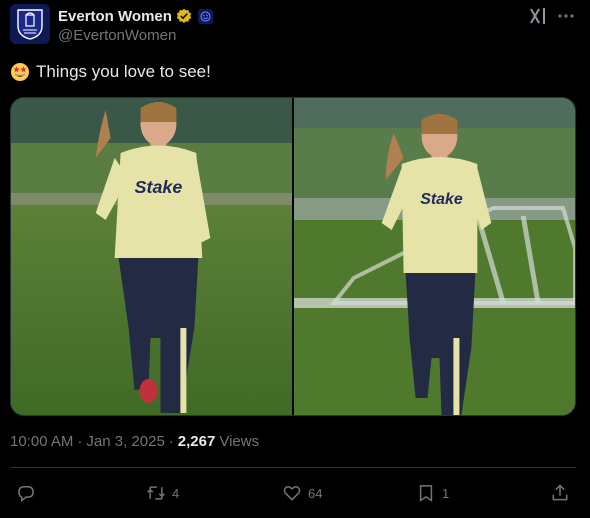 This screenshot has height=518, width=590. Describe the element at coordinates (538, 16) in the screenshot. I see `grok-icon` at that location.